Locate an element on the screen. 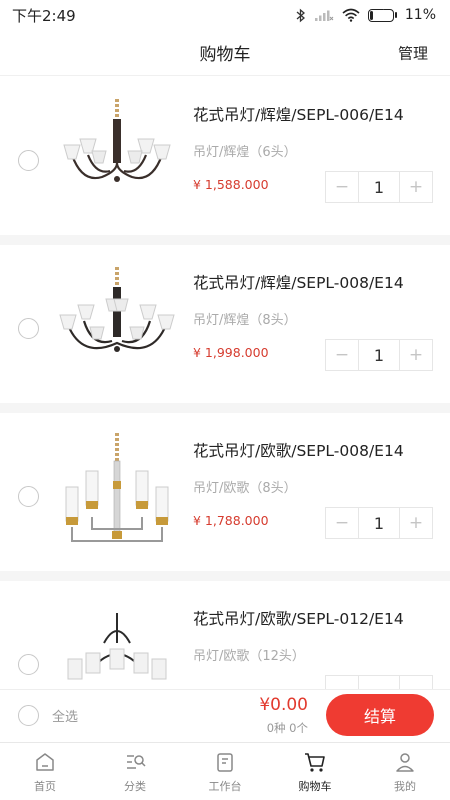  workbench-icon is located at coordinates (225, 762).